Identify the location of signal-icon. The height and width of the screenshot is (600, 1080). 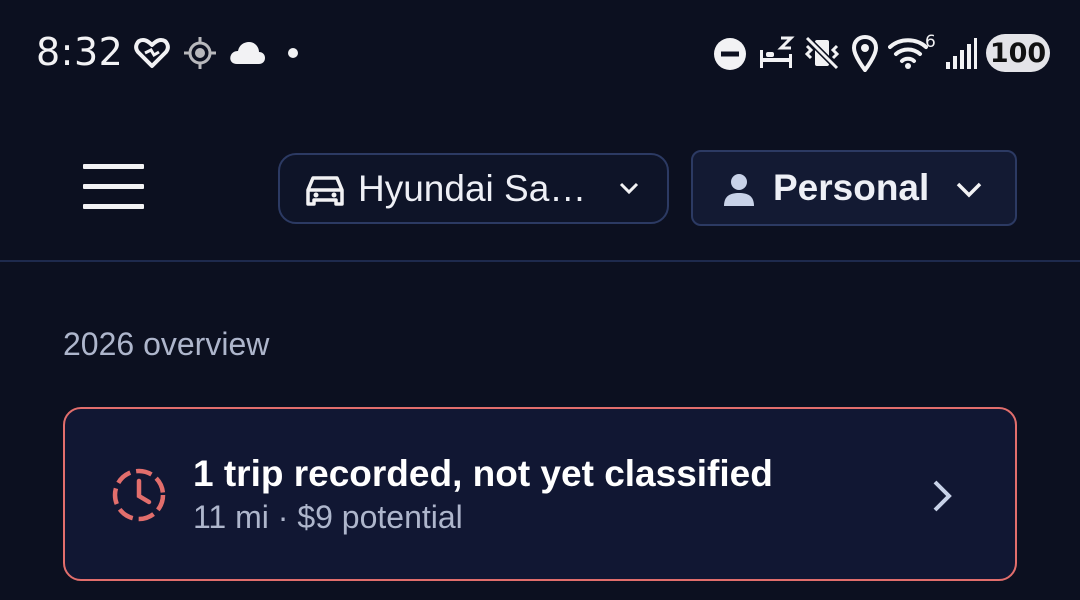
(961, 53).